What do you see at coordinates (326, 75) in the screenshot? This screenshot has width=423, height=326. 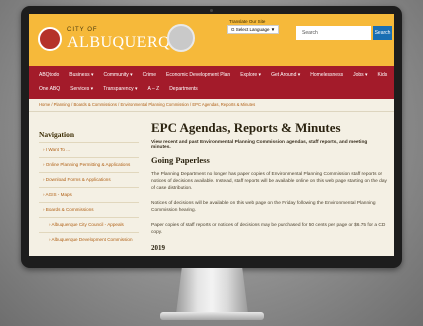 I see `nav-item: Homelessness` at bounding box center [326, 75].